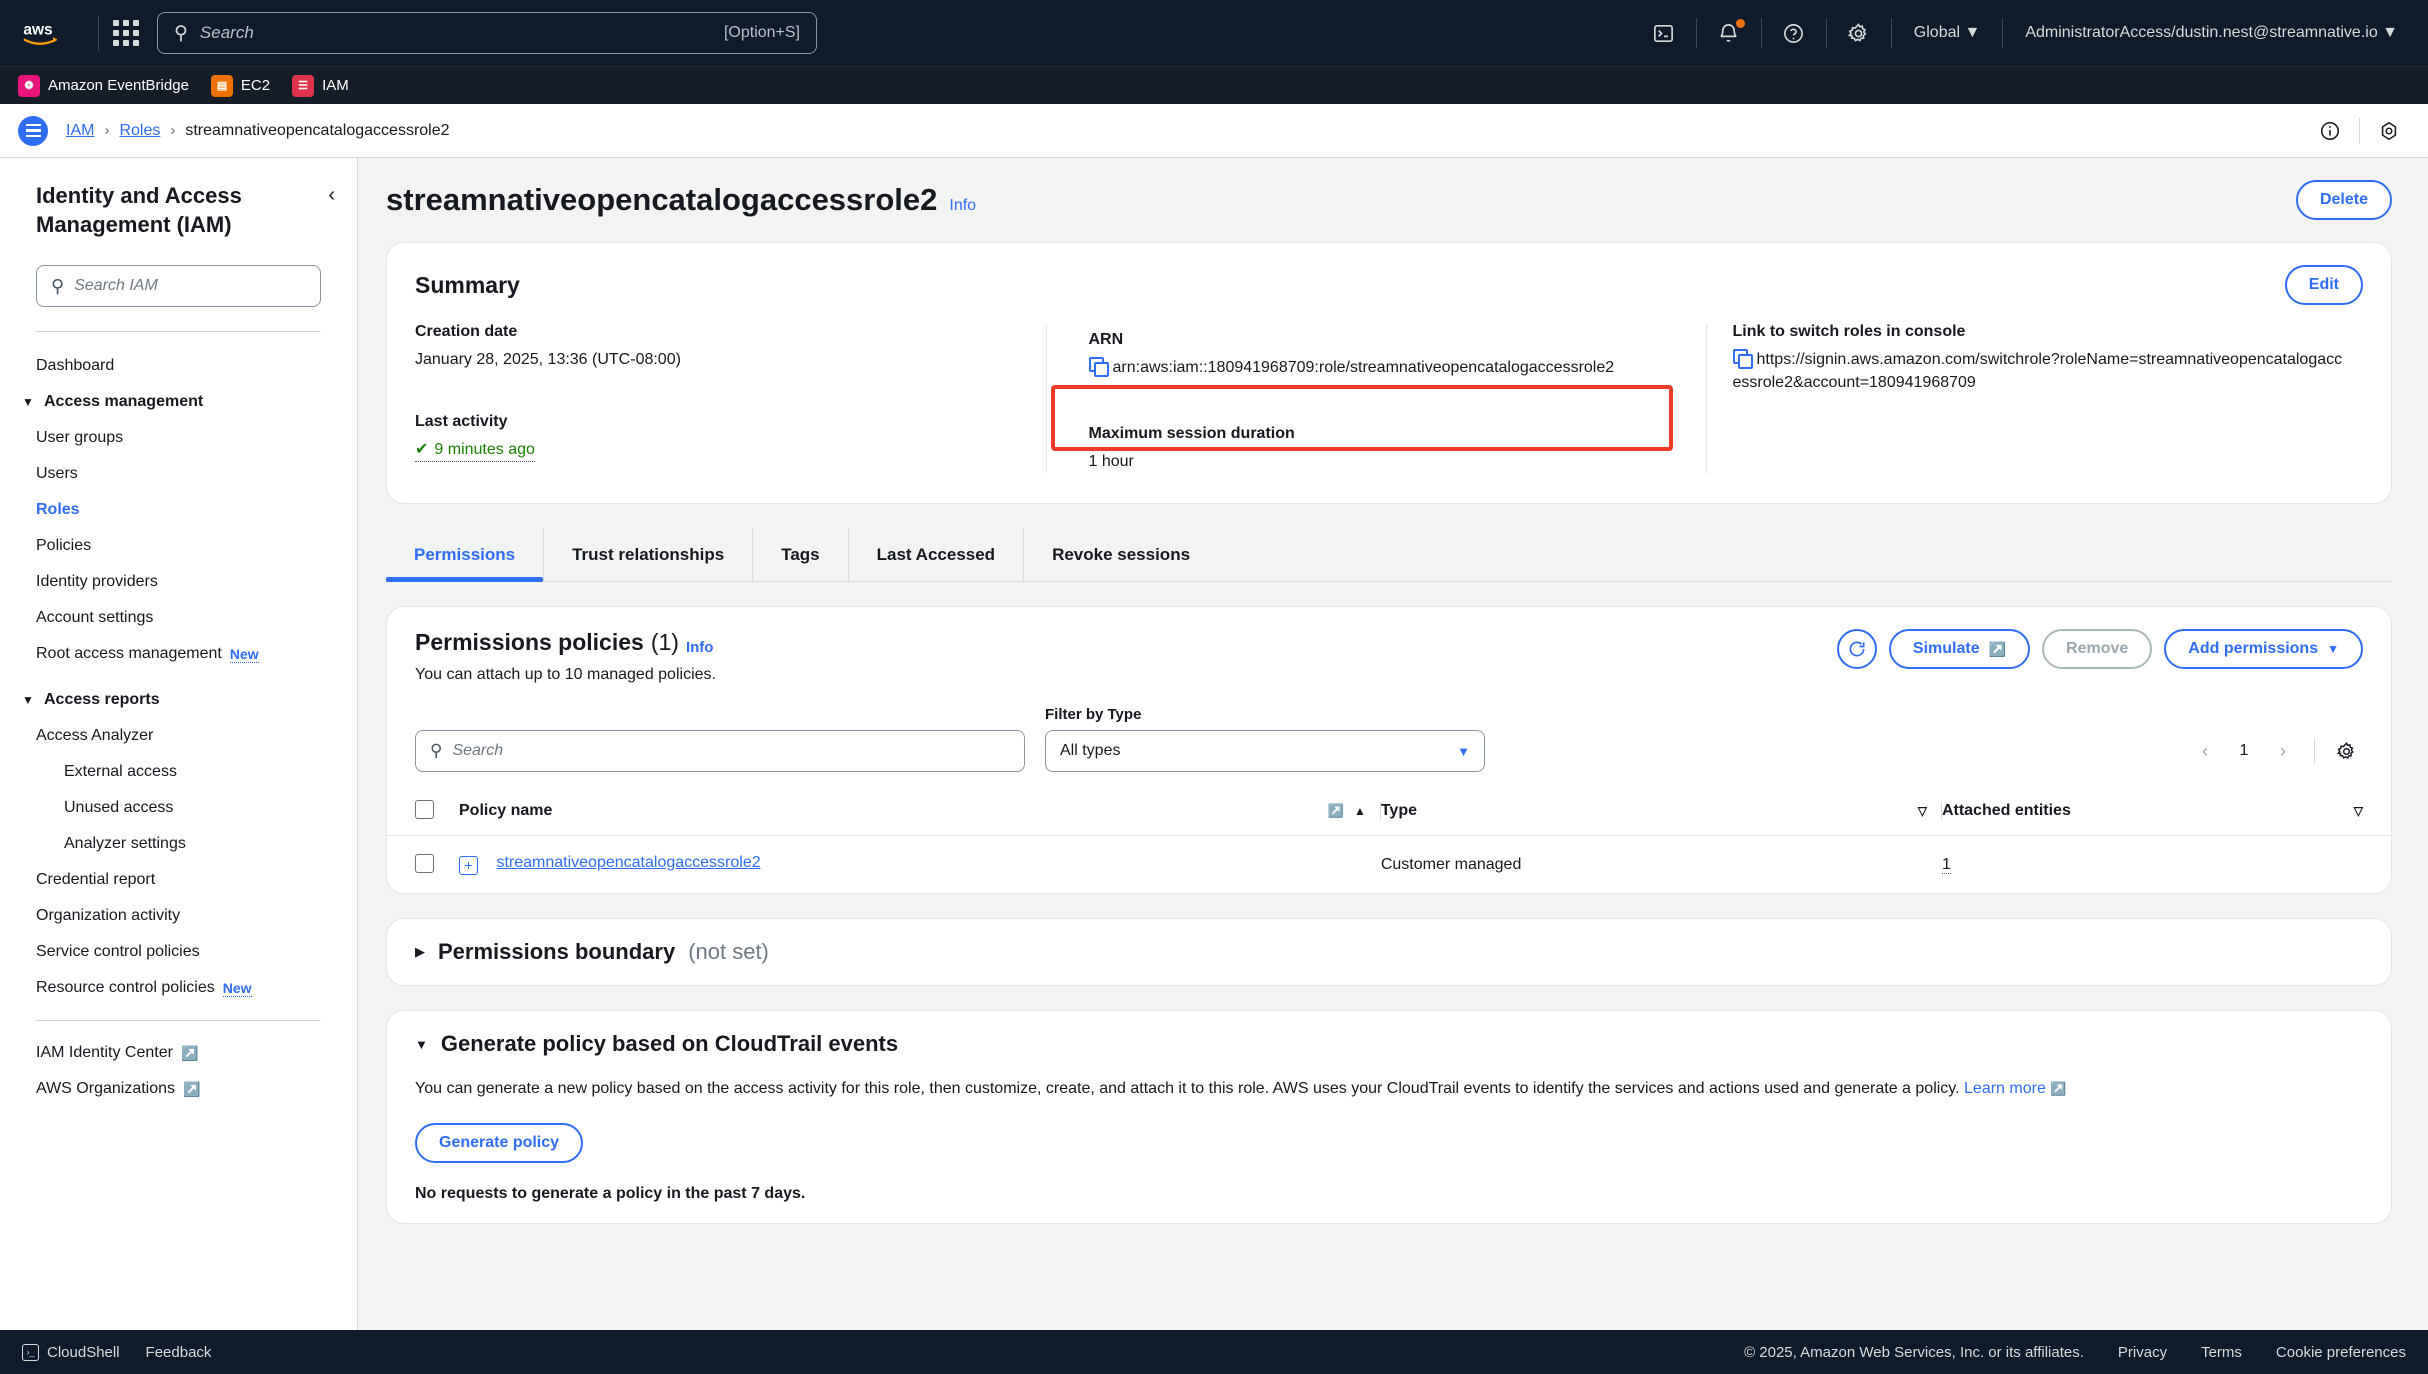 This screenshot has width=2428, height=1374. What do you see at coordinates (178, 808) in the screenshot?
I see `sidebar-item-unused-access: Unused access` at bounding box center [178, 808].